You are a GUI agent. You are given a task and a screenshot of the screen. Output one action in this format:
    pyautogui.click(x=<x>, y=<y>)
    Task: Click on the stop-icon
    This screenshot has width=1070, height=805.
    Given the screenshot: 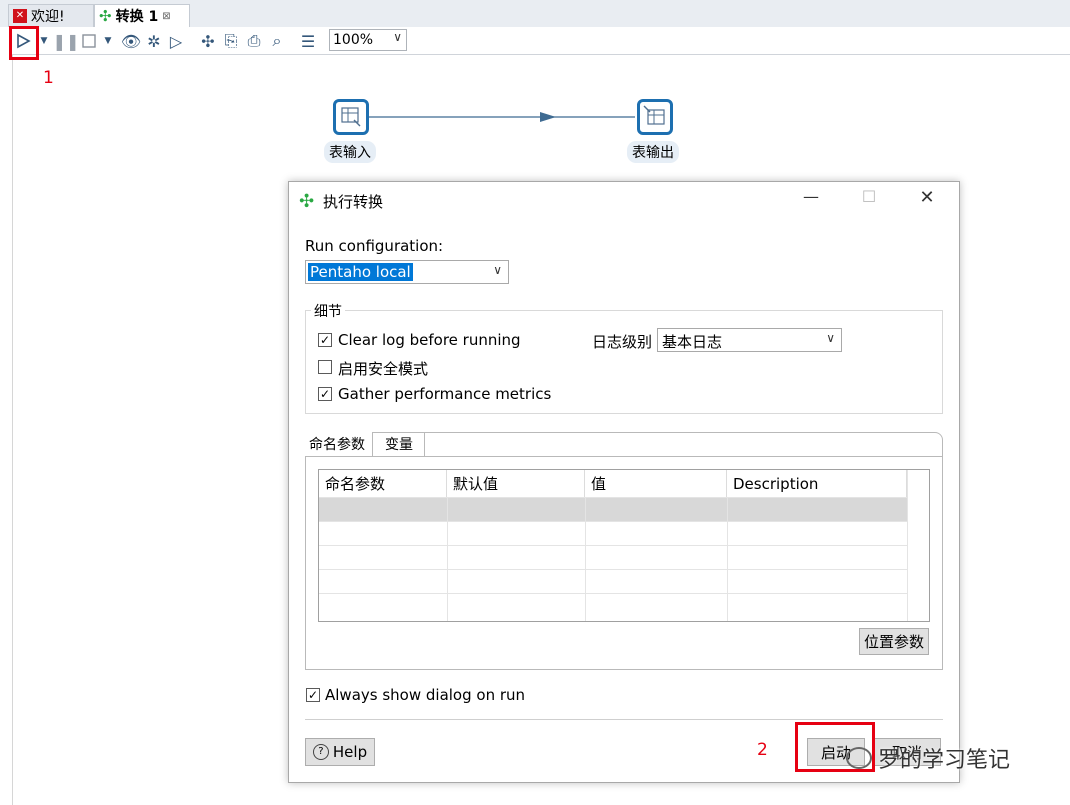 What is the action you would take?
    pyautogui.click(x=89, y=41)
    